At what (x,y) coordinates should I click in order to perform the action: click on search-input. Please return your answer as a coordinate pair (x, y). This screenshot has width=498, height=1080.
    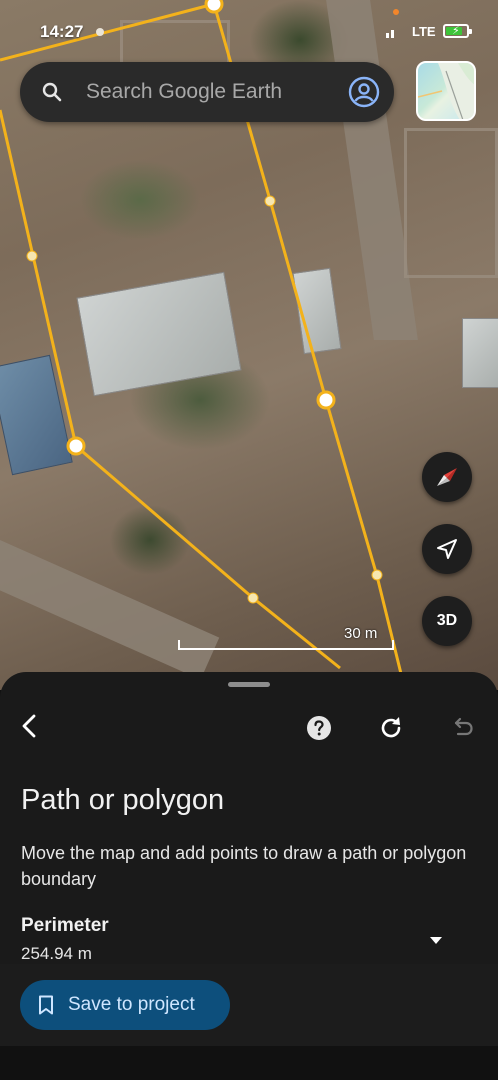
    Looking at the image, I should click on (211, 92).